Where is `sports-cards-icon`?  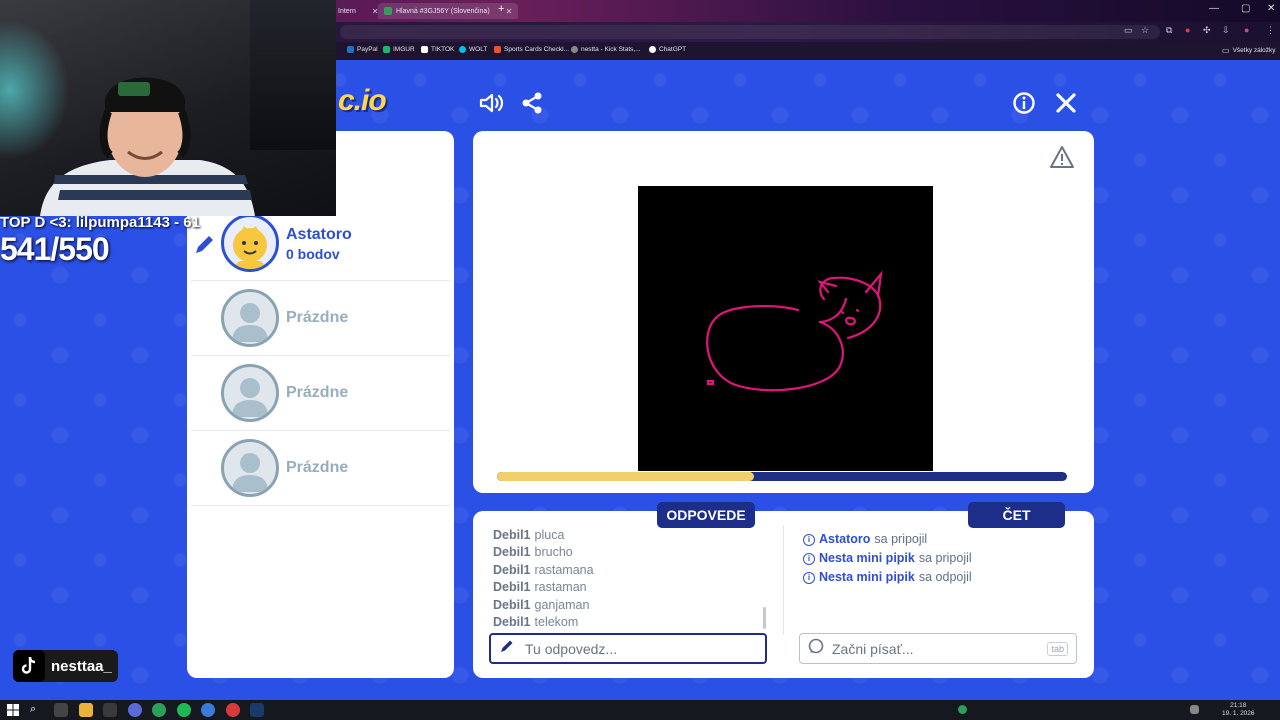
sports-cards-icon is located at coordinates (497, 49).